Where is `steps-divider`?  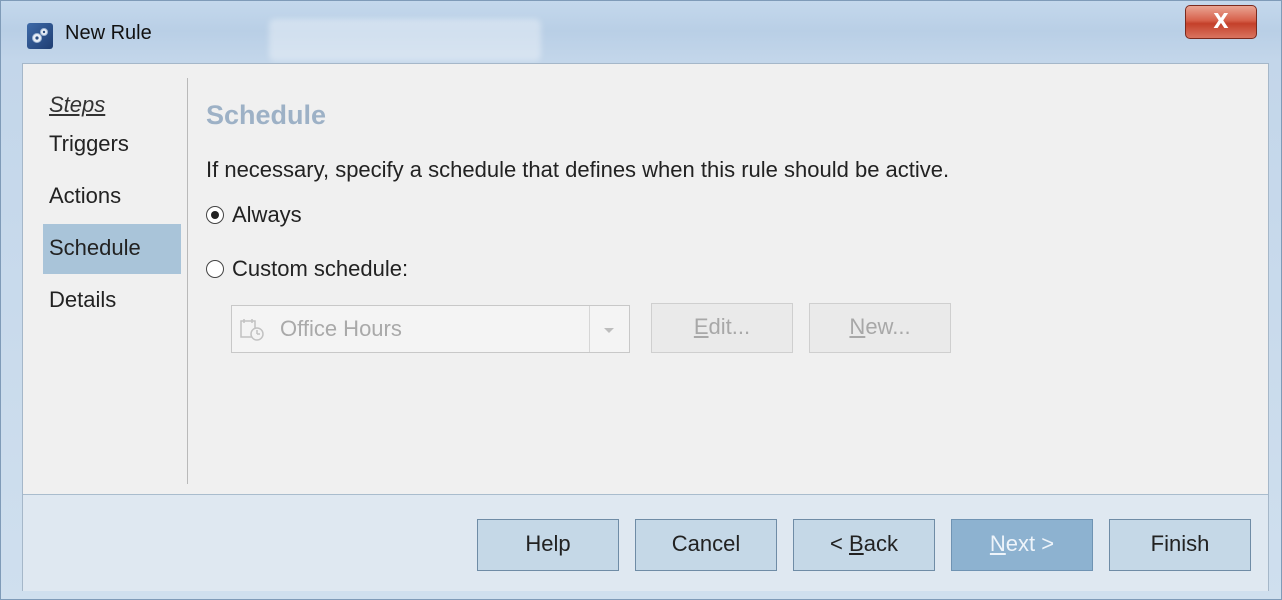
steps-divider is located at coordinates (187, 281).